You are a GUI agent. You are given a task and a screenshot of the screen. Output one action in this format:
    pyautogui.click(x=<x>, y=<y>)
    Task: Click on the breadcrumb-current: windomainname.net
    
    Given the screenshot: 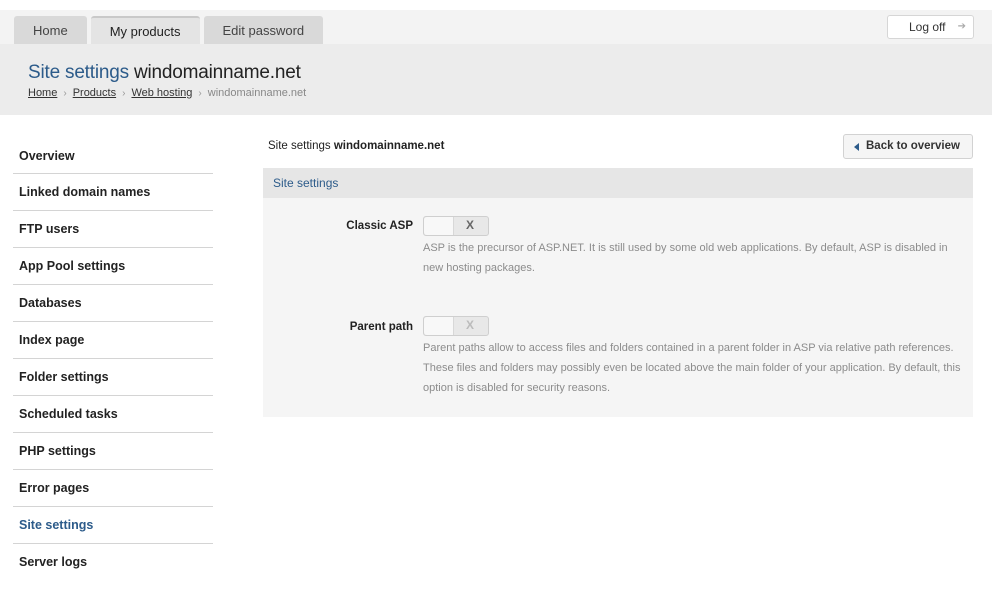 What is the action you would take?
    pyautogui.click(x=257, y=93)
    